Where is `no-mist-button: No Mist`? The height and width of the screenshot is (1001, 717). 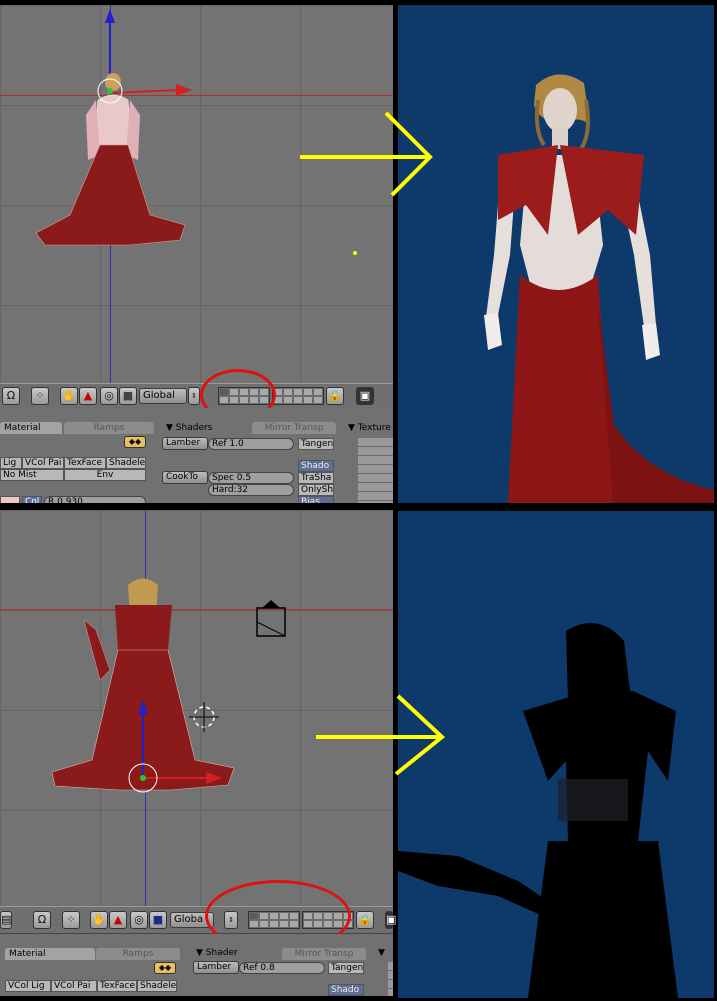
no-mist-button: No Mist is located at coordinates (32, 475).